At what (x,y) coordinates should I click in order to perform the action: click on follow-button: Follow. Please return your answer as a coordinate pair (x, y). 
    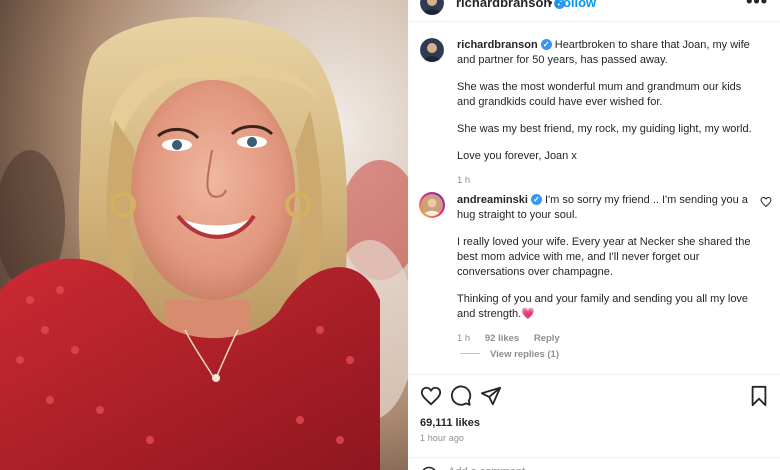
    Looking at the image, I should click on (575, 5).